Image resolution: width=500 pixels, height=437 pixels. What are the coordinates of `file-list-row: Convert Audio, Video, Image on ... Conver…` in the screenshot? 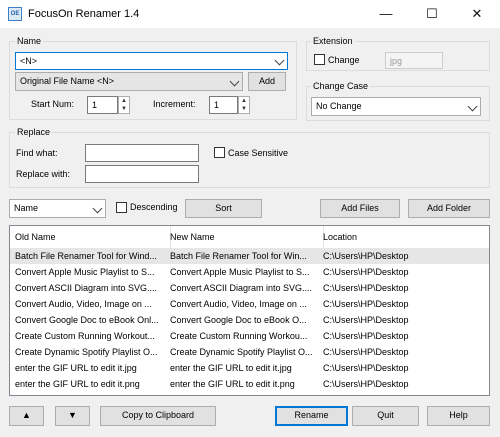 It's located at (249, 304).